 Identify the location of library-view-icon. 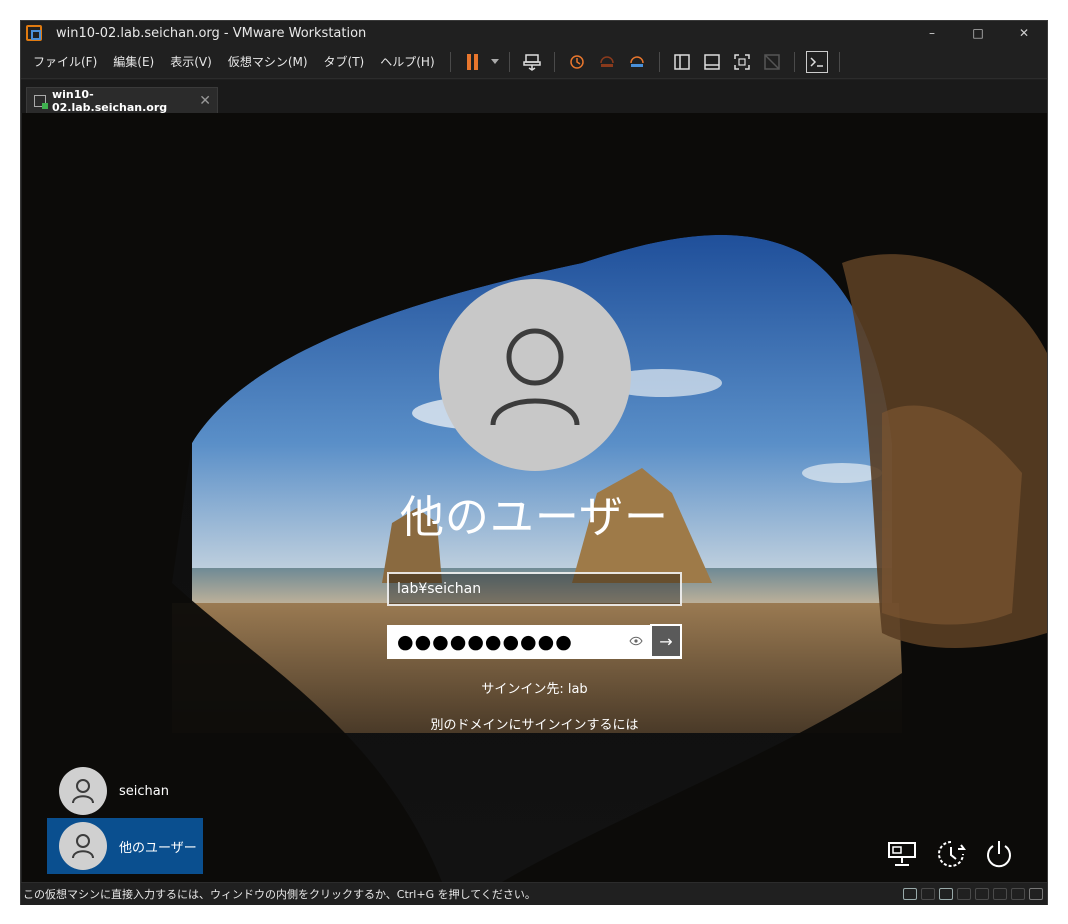
(682, 62).